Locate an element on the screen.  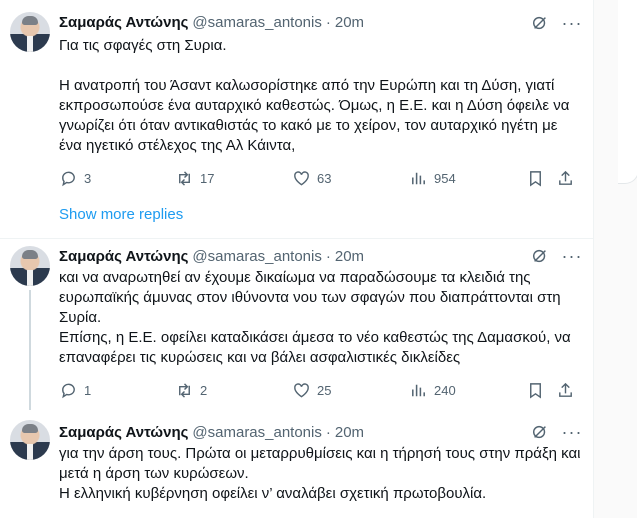
views-count: 240 is located at coordinates (445, 390).